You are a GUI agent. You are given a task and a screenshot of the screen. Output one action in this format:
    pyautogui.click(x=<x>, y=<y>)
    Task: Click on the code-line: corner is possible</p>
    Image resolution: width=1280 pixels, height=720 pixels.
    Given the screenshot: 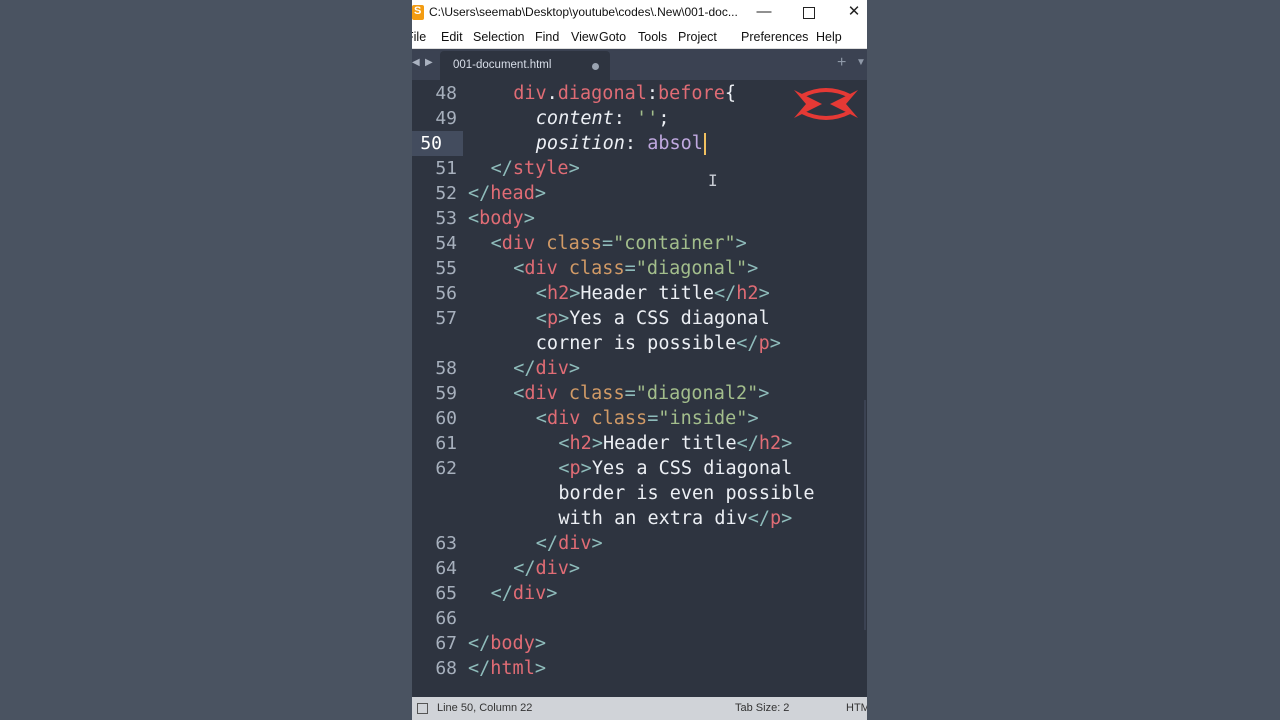 What is the action you would take?
    pyautogui.click(x=658, y=343)
    